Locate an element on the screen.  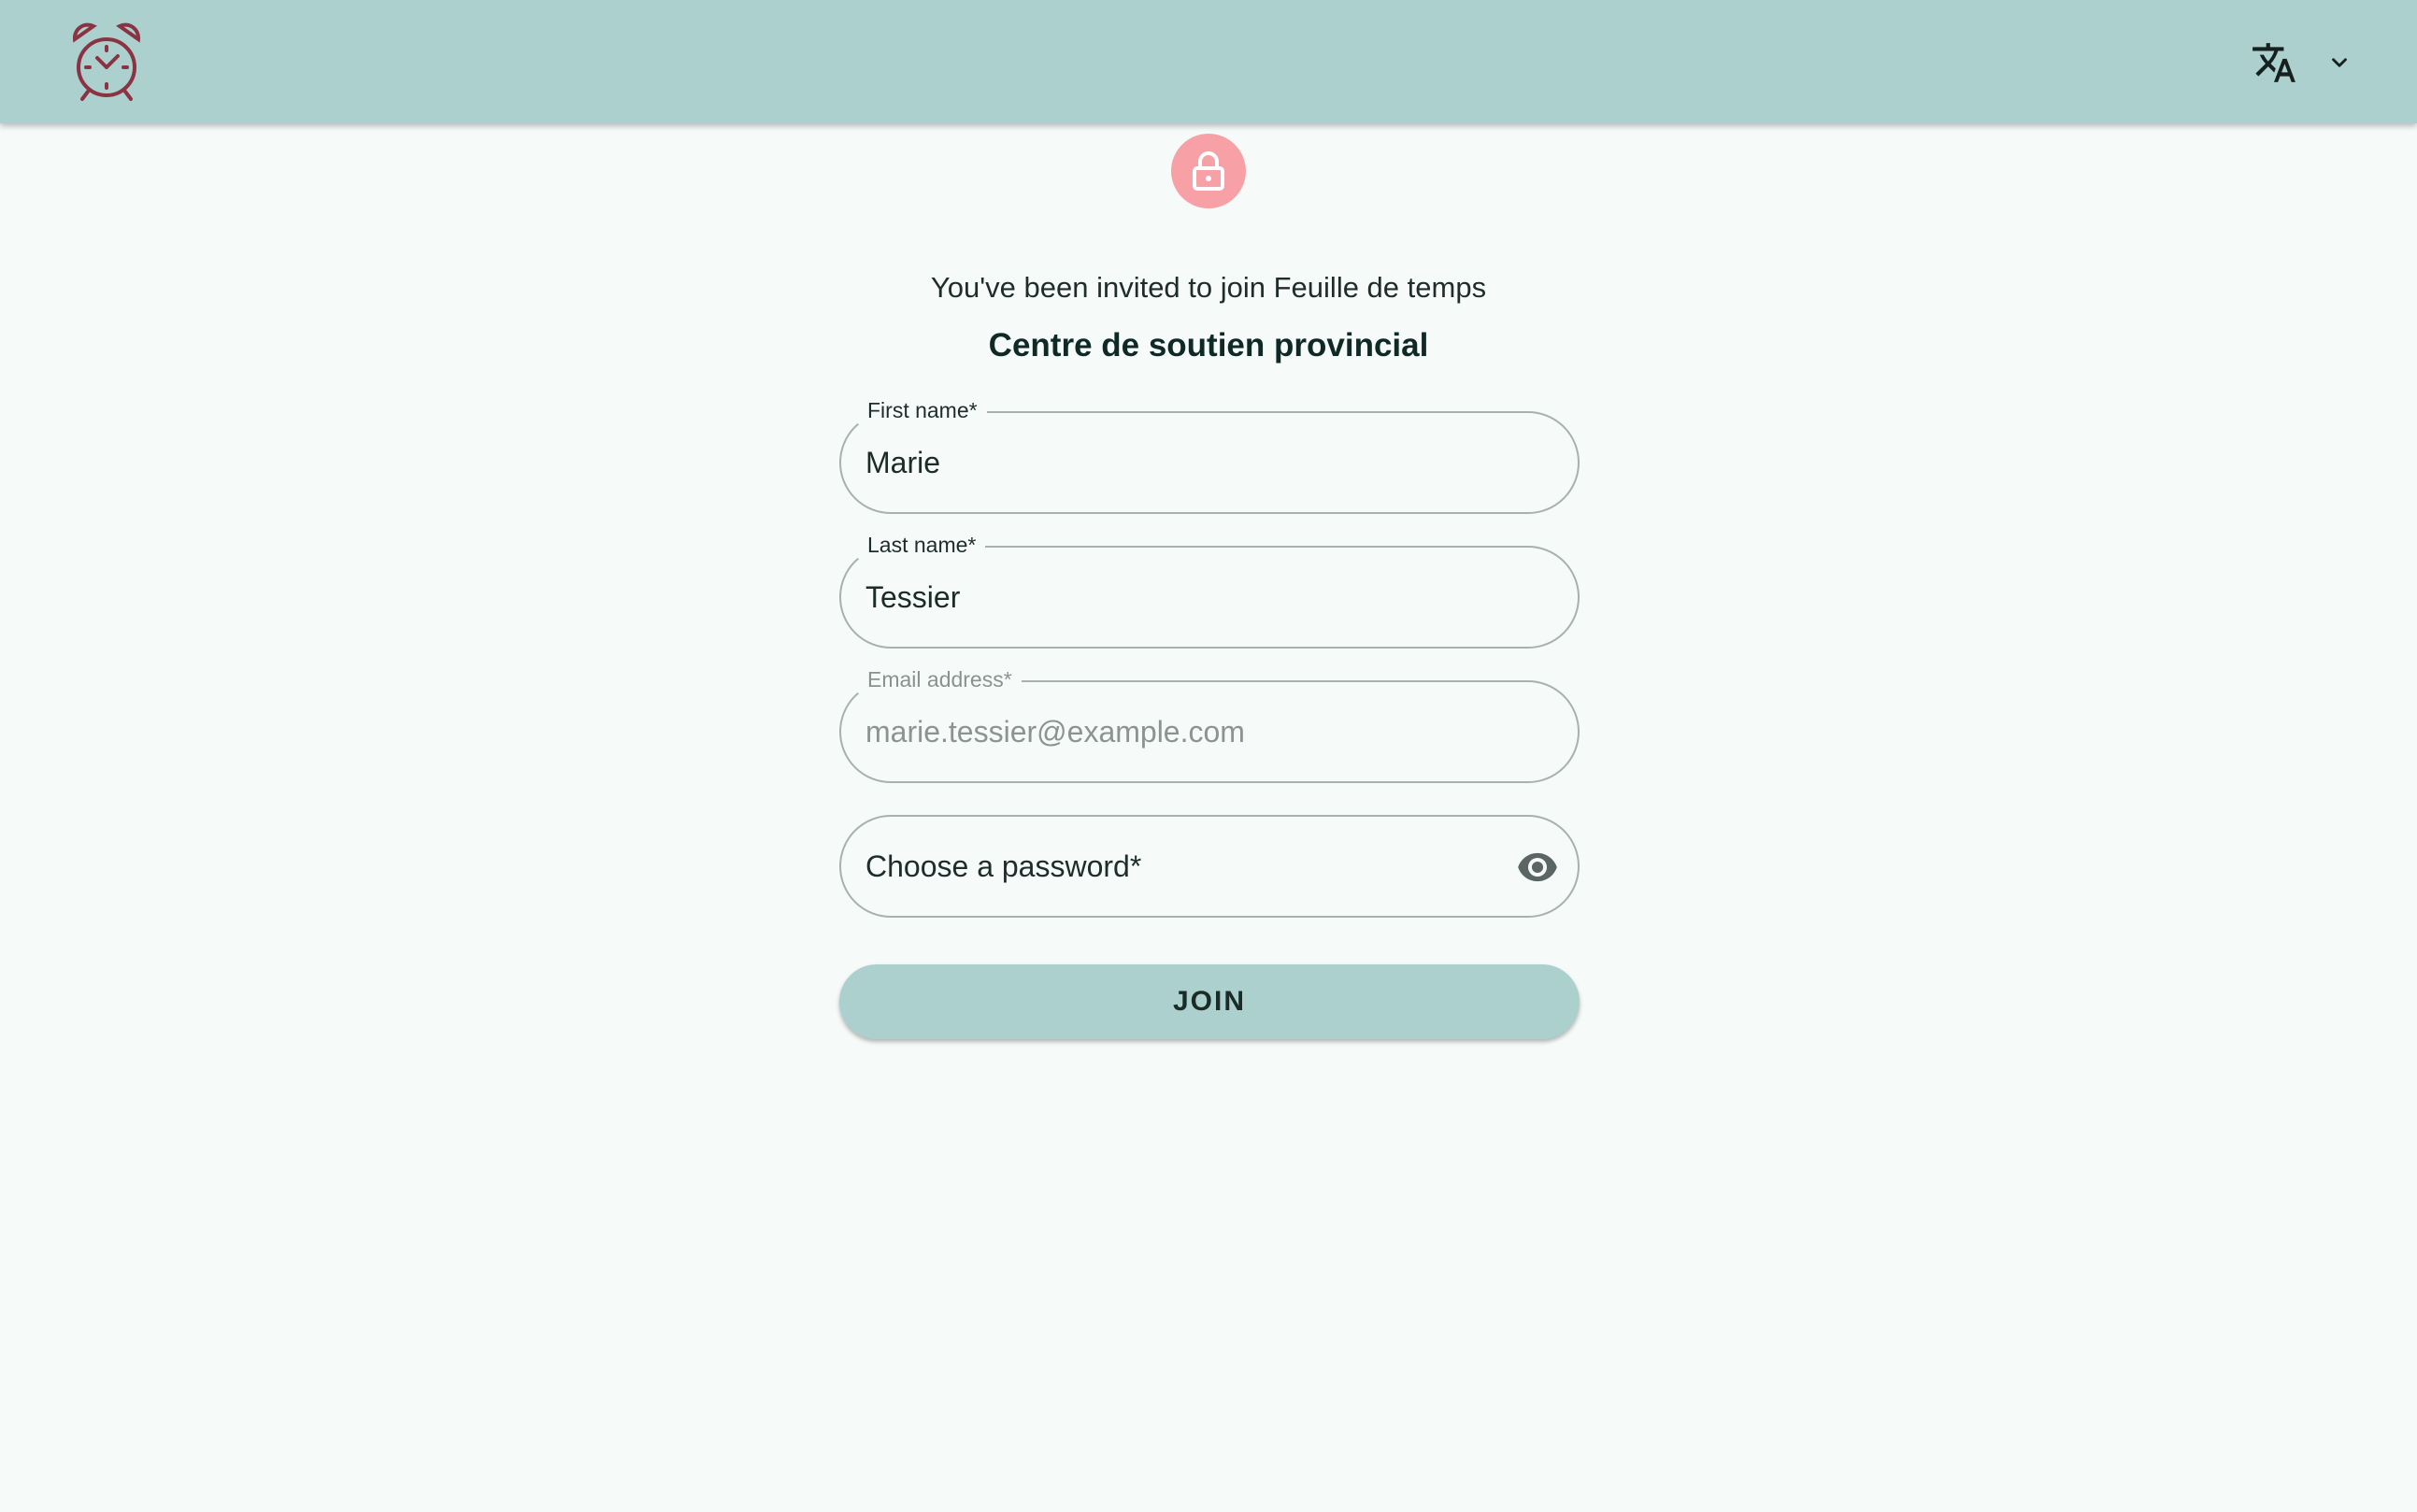
last-name-field: Last name* Tessier is located at coordinates (1210, 590).